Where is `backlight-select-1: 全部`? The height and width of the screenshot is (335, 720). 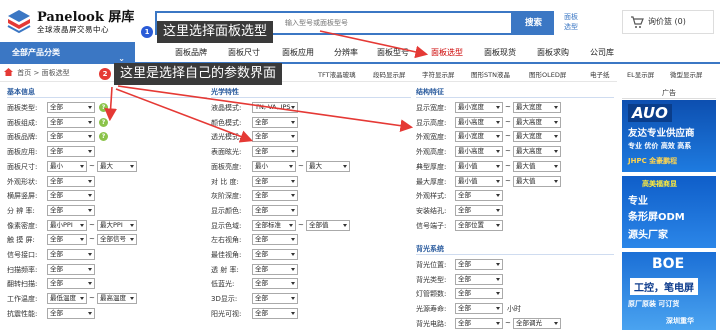
backlight-select-1: 全部 is located at coordinates (479, 279).